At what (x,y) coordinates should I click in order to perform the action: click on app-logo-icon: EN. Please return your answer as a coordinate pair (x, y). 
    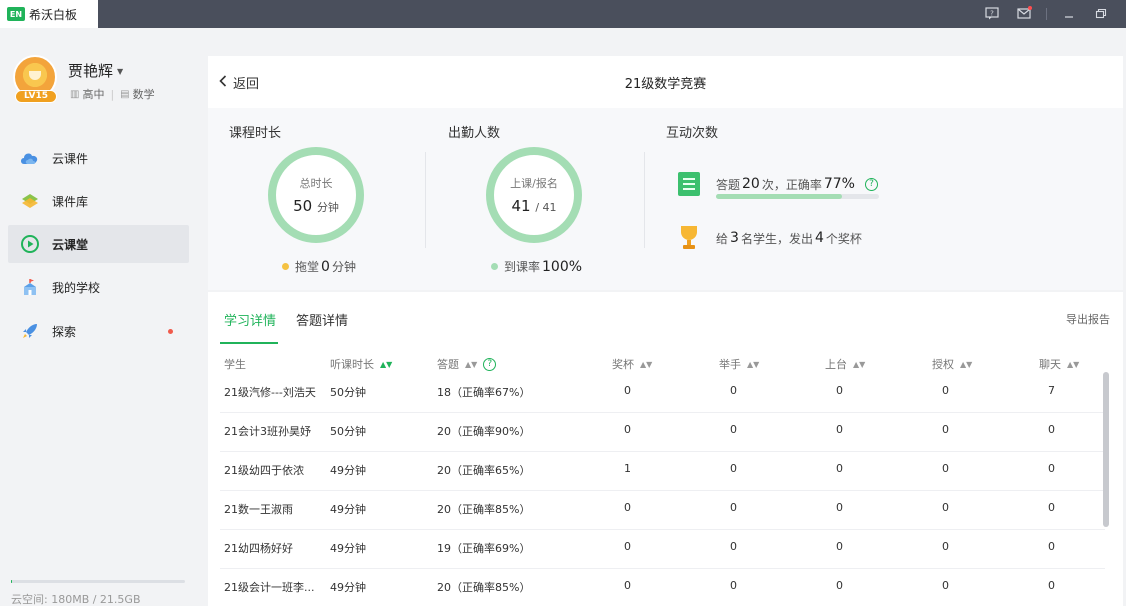
    Looking at the image, I should click on (16, 14).